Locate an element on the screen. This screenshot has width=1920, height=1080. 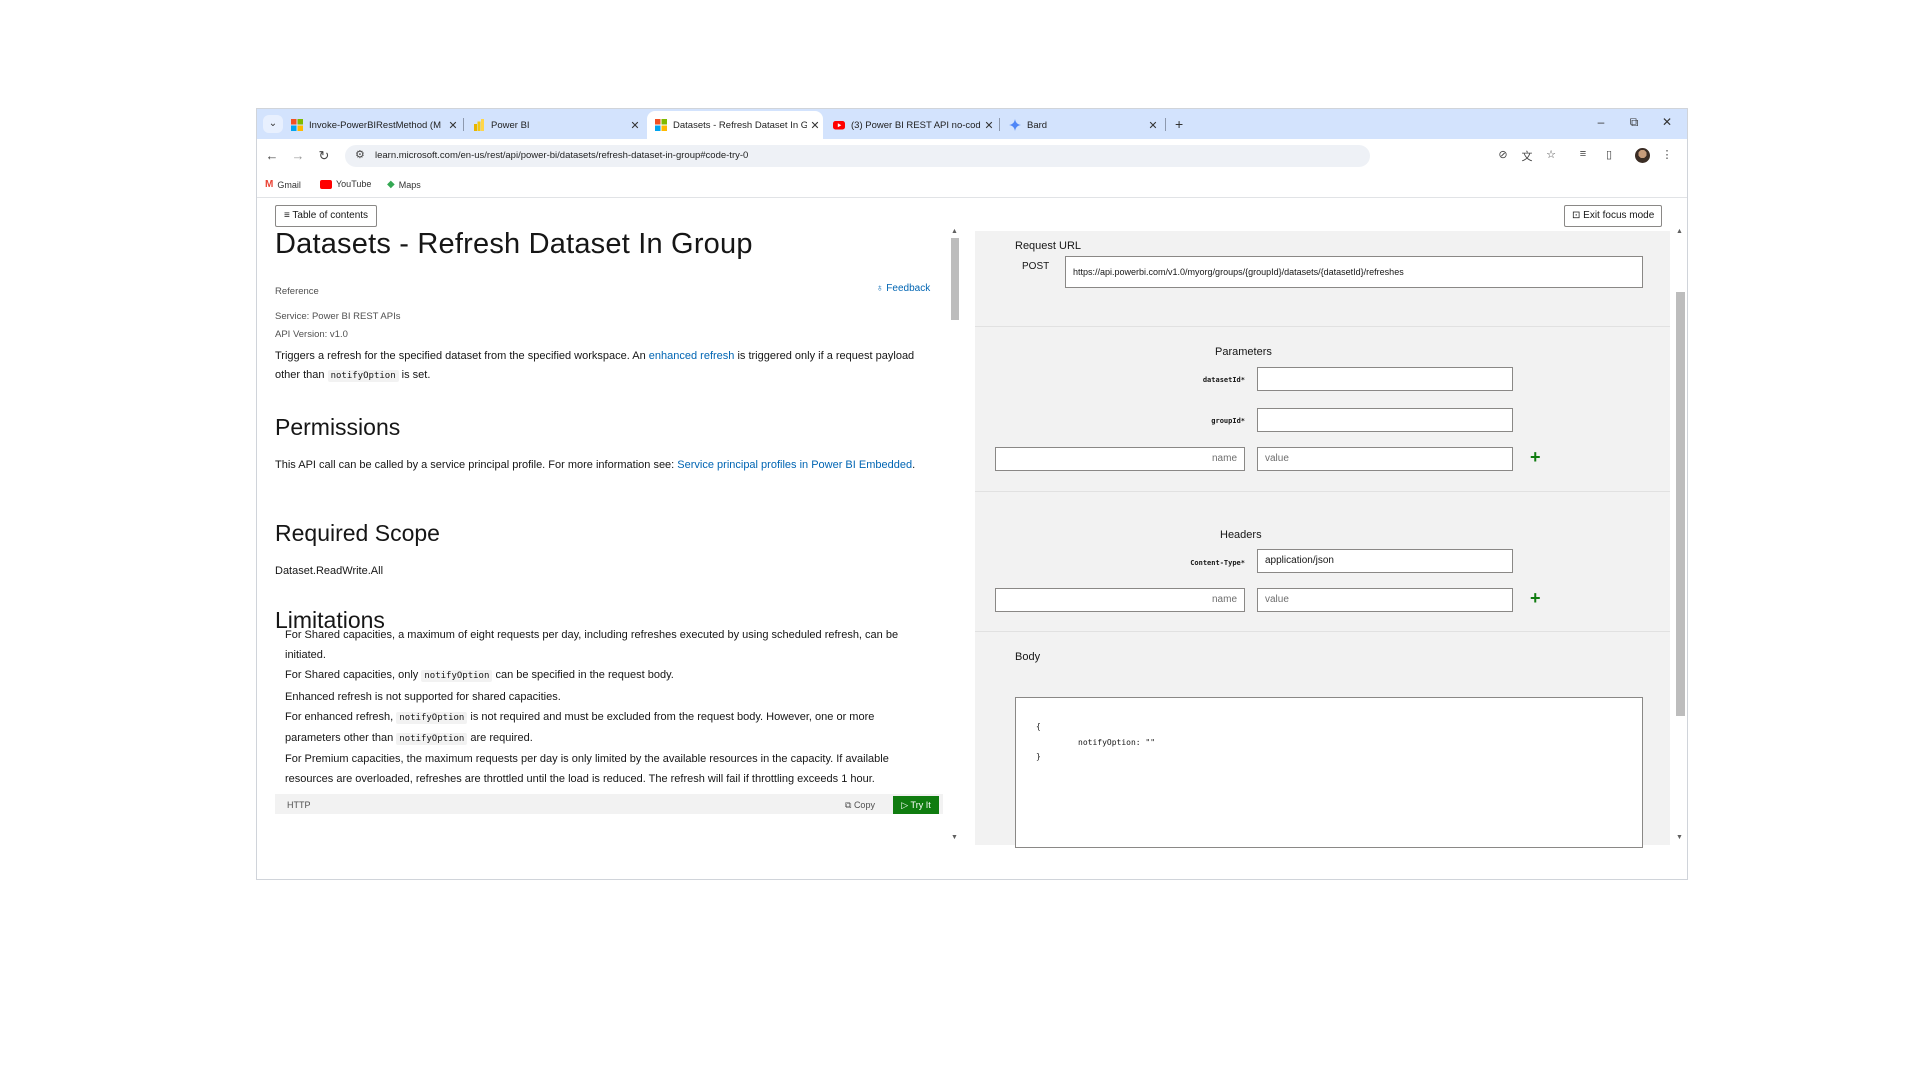
header-name-input: name is located at coordinates (1120, 600).